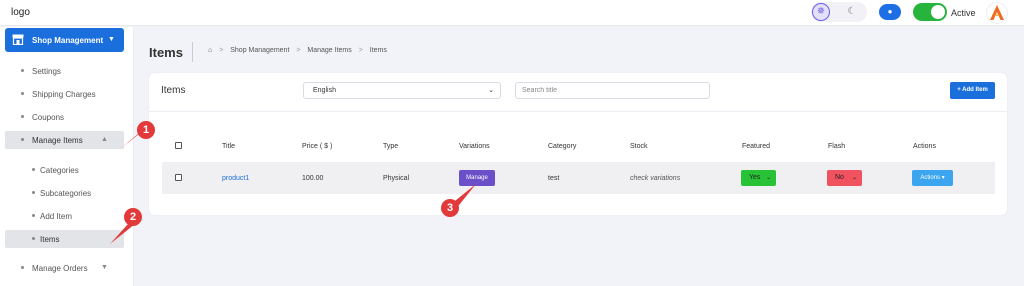  Describe the element at coordinates (477, 178) in the screenshot. I see `manage-variations-button: Manage` at that location.